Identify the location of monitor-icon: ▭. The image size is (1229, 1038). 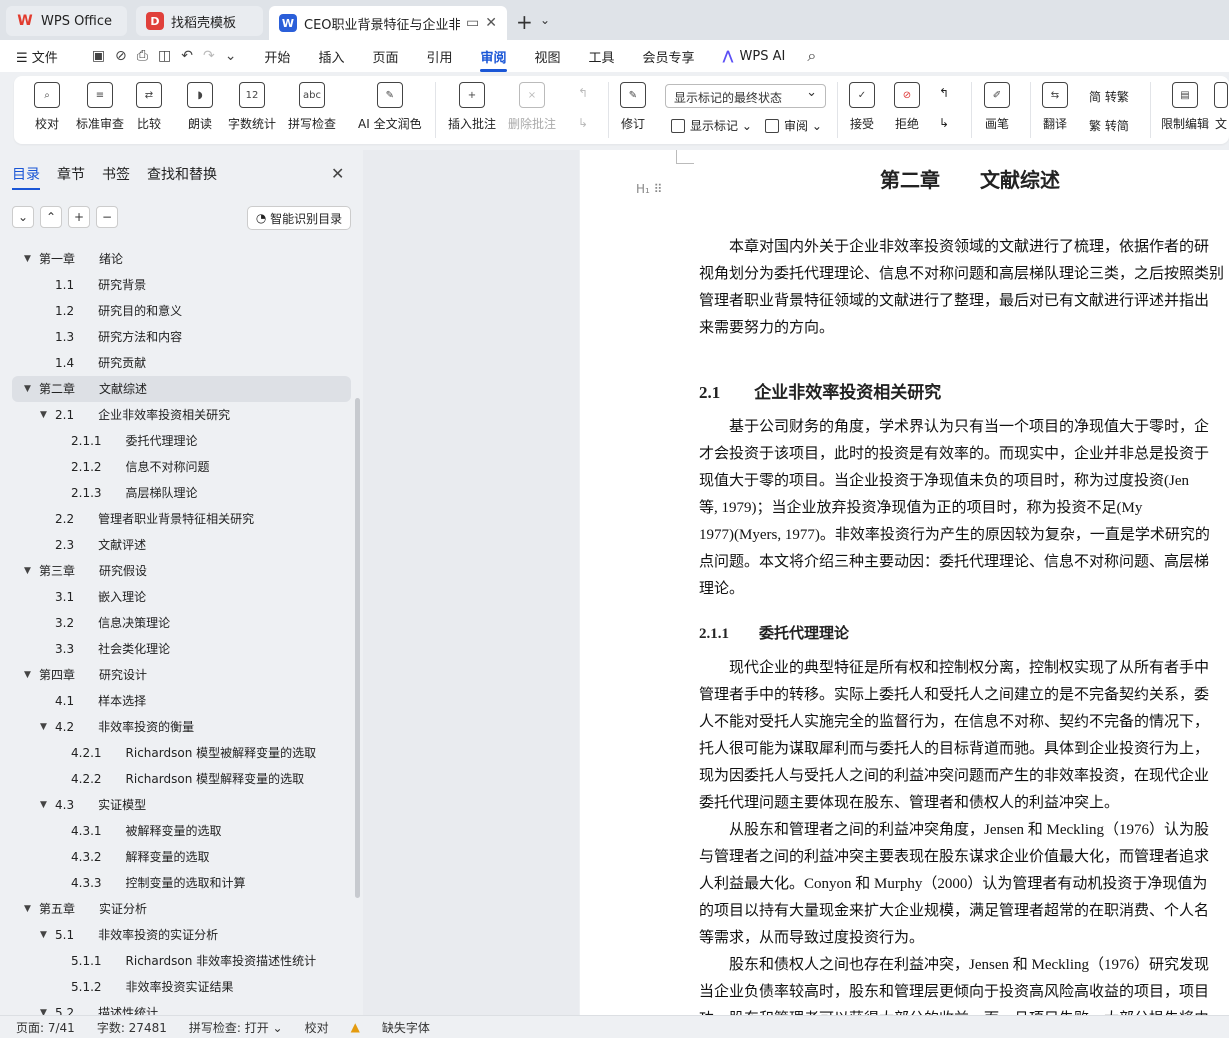
(472, 23).